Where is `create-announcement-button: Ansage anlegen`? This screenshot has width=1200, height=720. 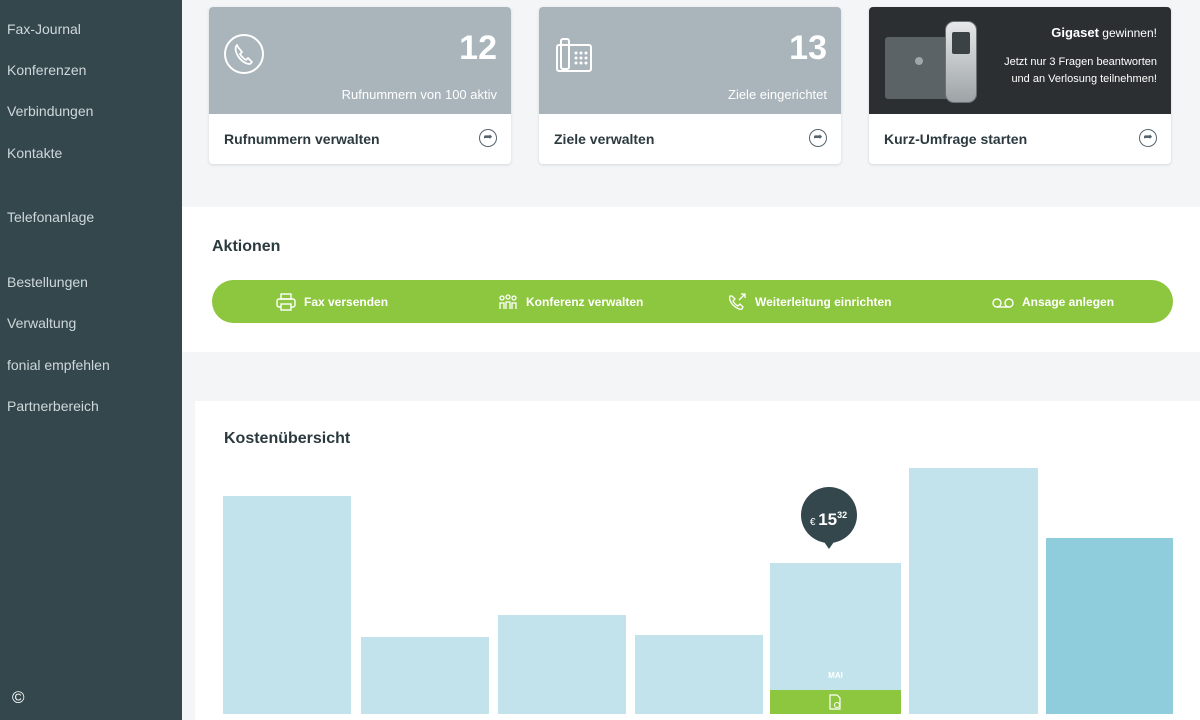 create-announcement-button: Ansage anlegen is located at coordinates (1053, 301).